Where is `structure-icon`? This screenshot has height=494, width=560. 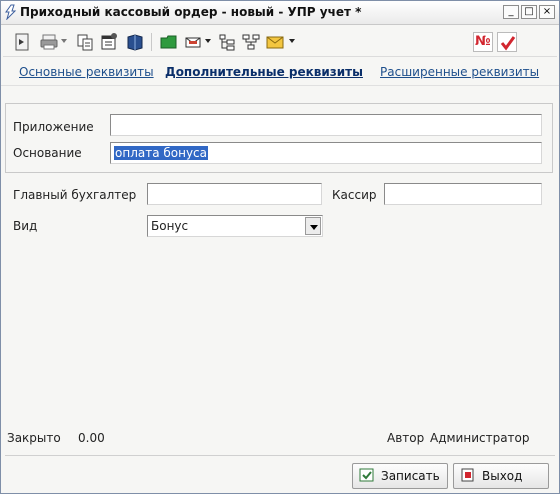
structure-icon is located at coordinates (251, 42).